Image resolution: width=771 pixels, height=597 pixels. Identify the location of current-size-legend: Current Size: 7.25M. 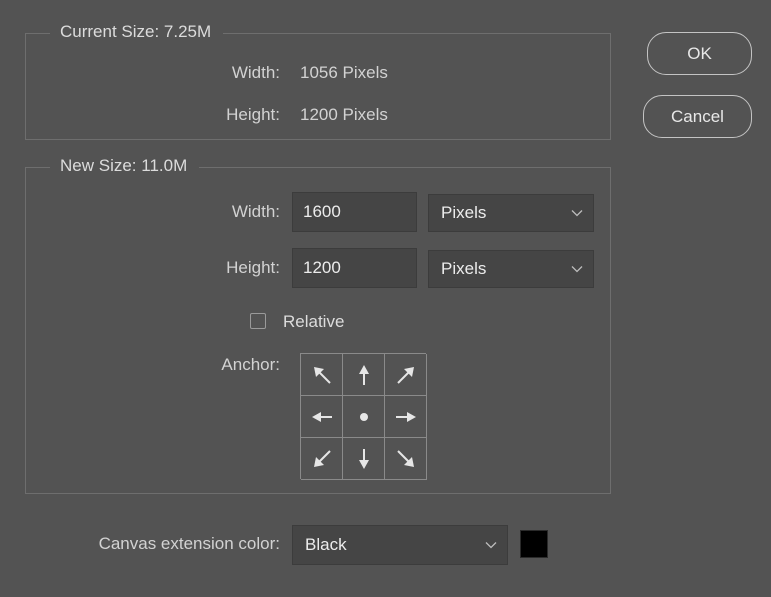
(137, 32).